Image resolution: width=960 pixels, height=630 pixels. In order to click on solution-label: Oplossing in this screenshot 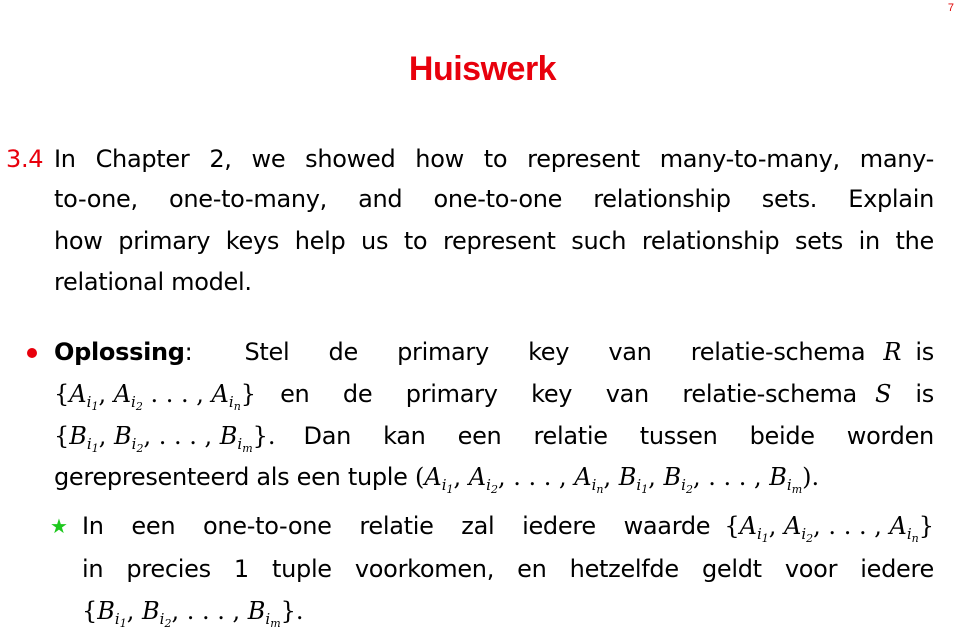, I will do `click(119, 352)`.